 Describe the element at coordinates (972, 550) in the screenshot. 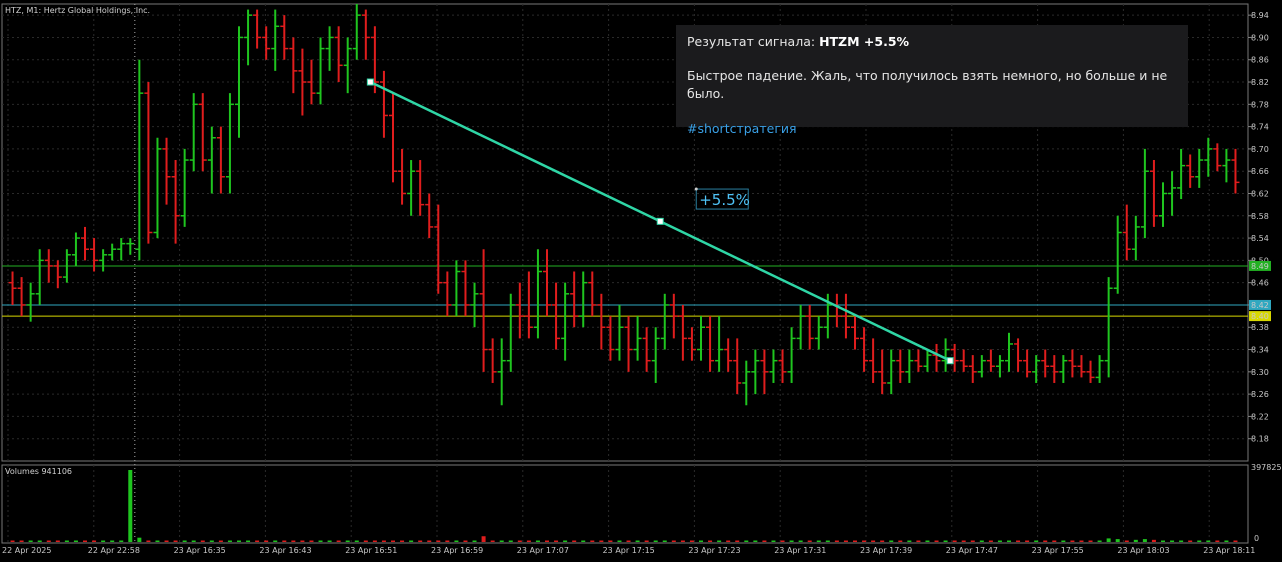

I see `x-tick-label: 23 Apr 17:47` at that location.